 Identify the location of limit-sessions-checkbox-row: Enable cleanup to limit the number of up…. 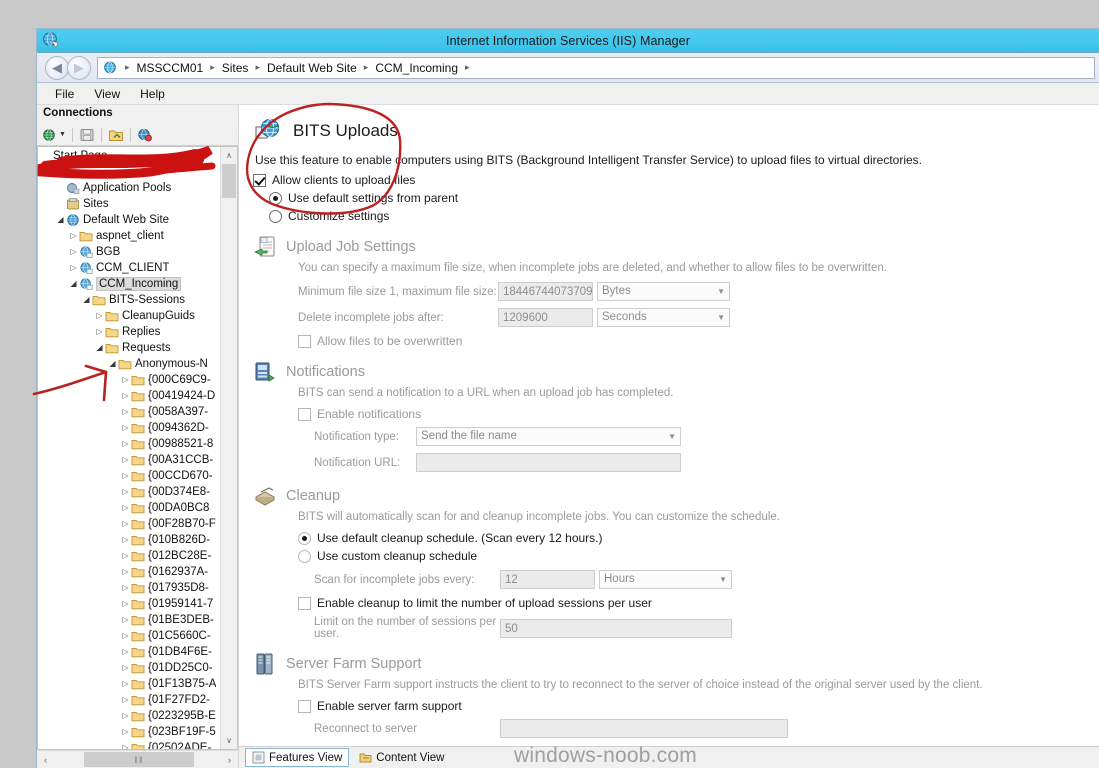
(692, 603).